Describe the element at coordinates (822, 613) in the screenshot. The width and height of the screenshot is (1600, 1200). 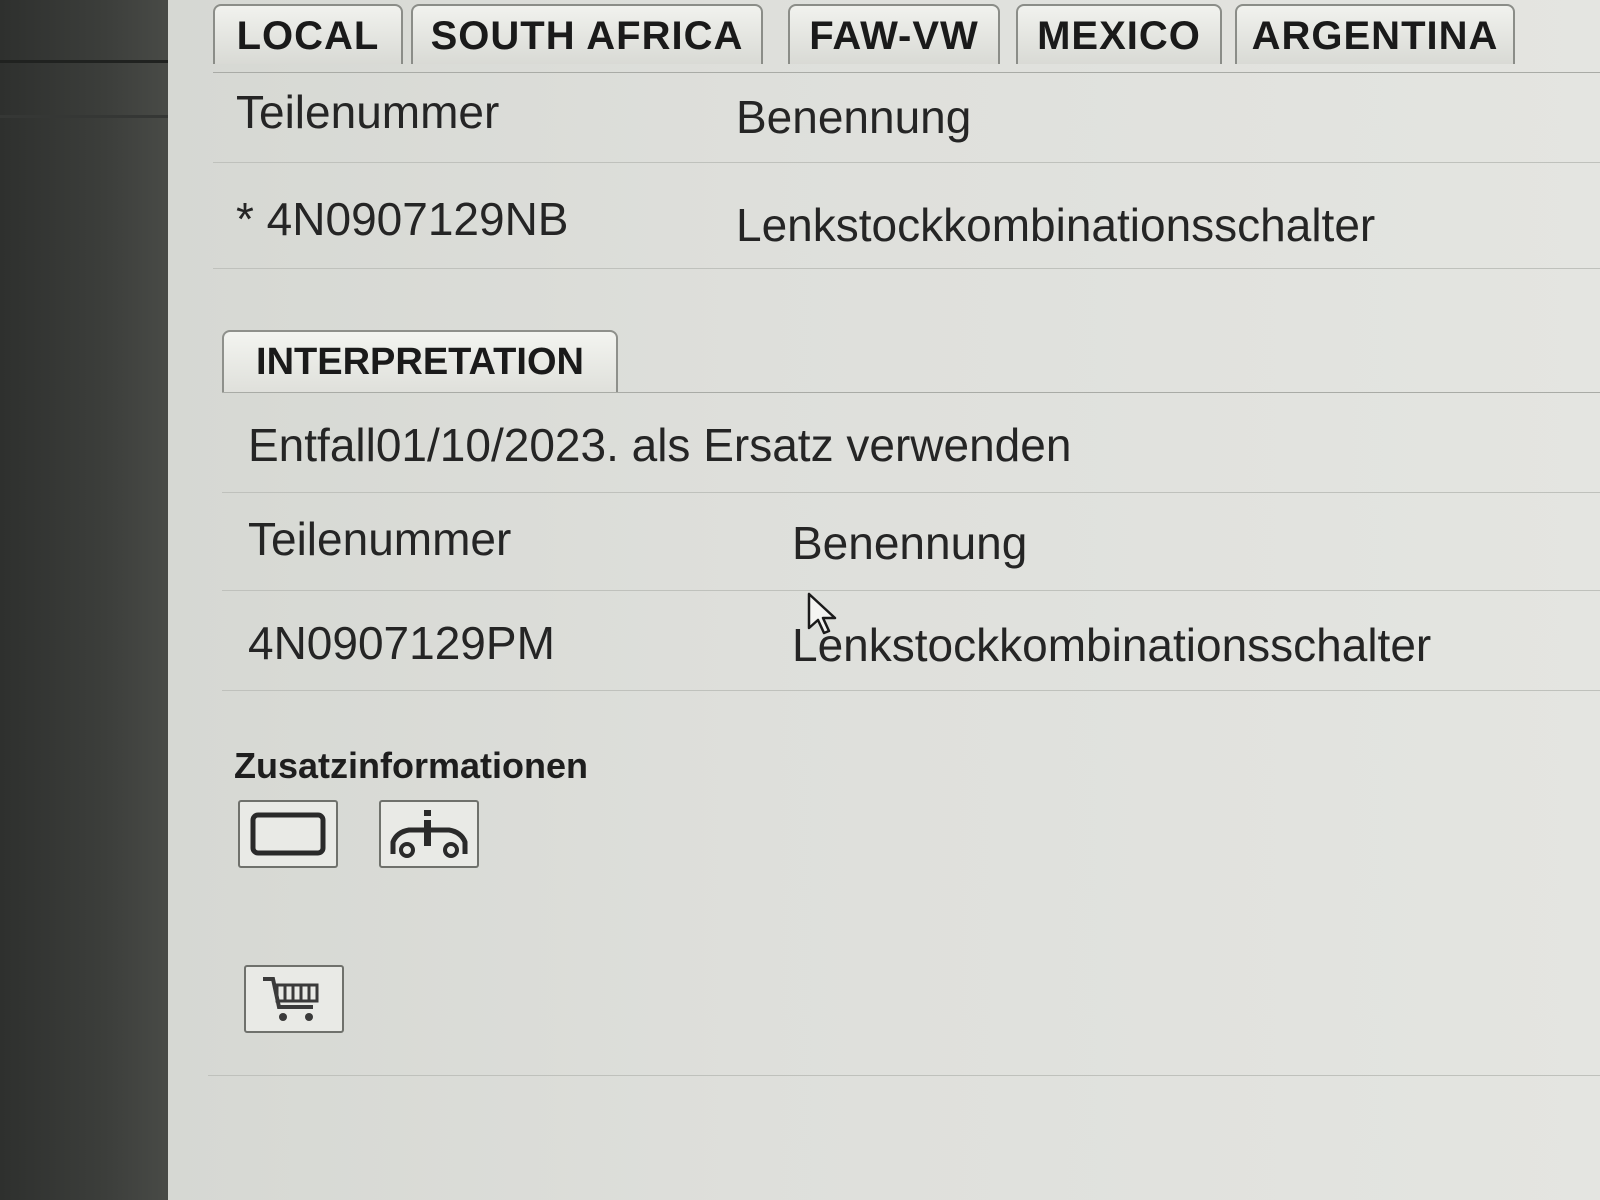
I see `mouse-cursor-icon` at that location.